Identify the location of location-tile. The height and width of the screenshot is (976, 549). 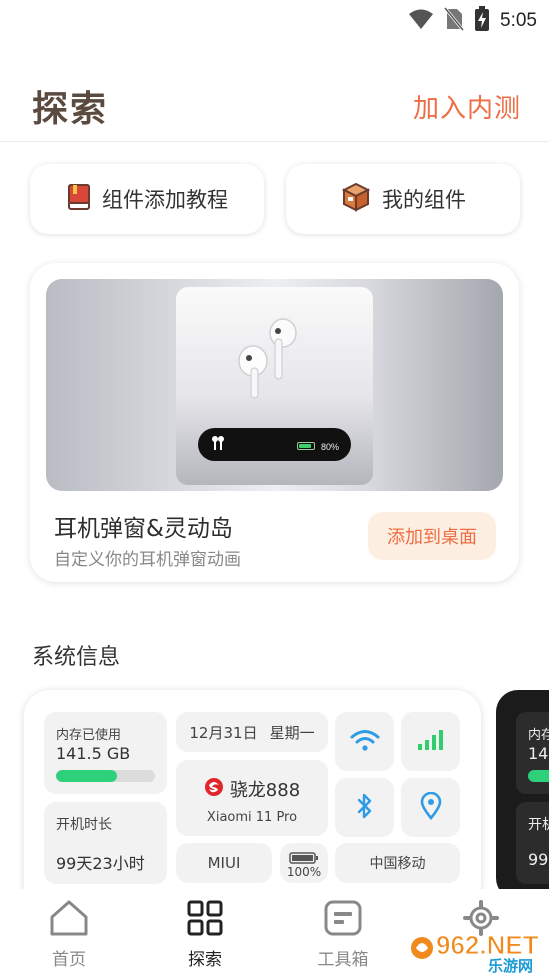
(430, 807).